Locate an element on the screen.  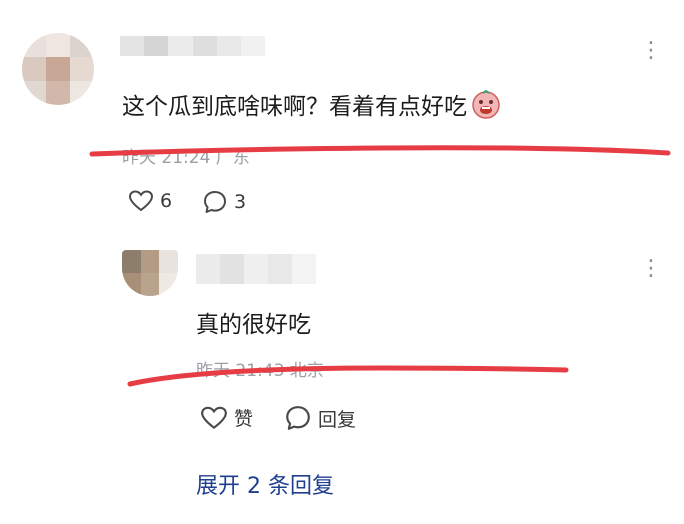
reply-button: 回复 is located at coordinates (320, 418).